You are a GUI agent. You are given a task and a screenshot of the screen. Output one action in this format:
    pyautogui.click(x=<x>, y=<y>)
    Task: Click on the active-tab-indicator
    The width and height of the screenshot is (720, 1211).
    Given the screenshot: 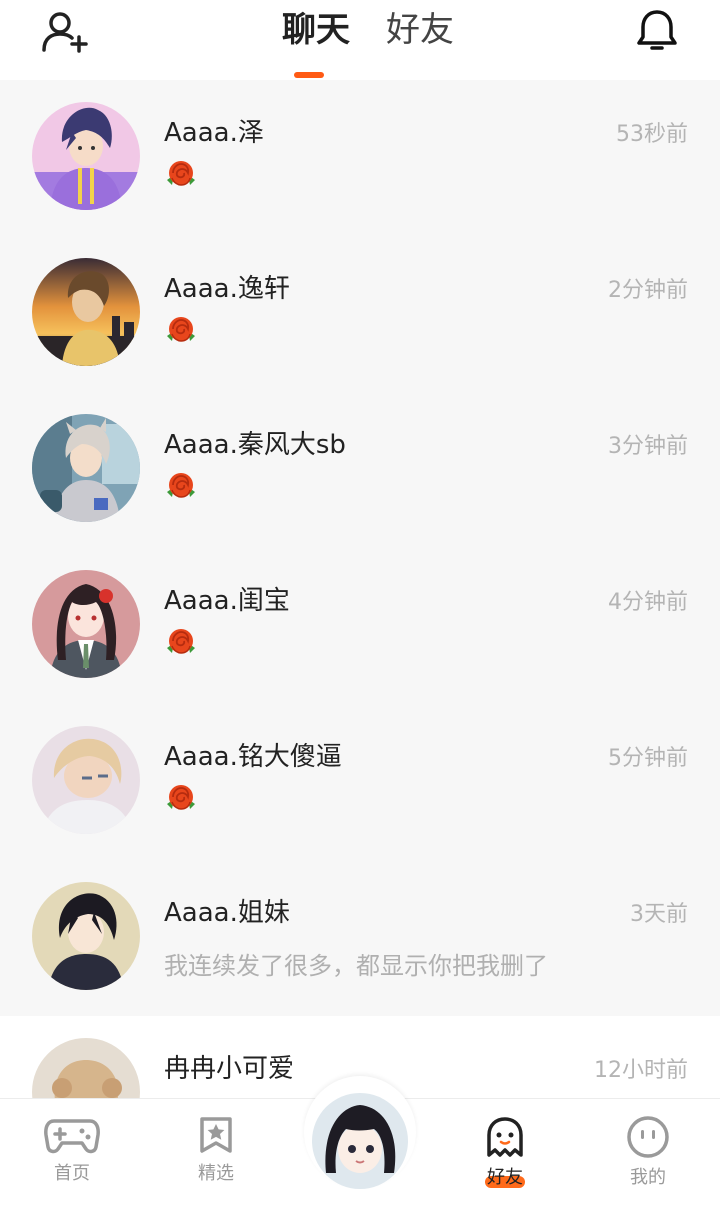 What is the action you would take?
    pyautogui.click(x=309, y=75)
    